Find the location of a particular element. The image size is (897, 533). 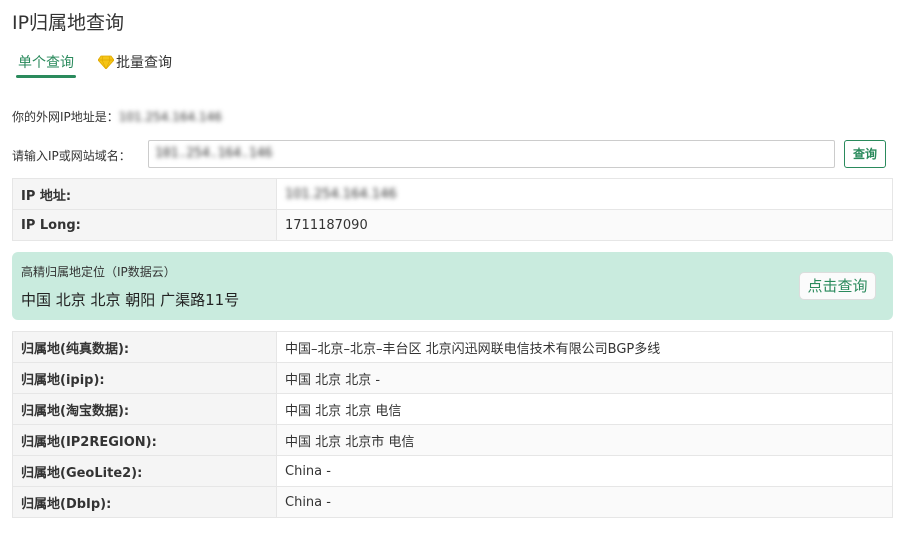

tab-batch-label: 批量查询 is located at coordinates (144, 63).